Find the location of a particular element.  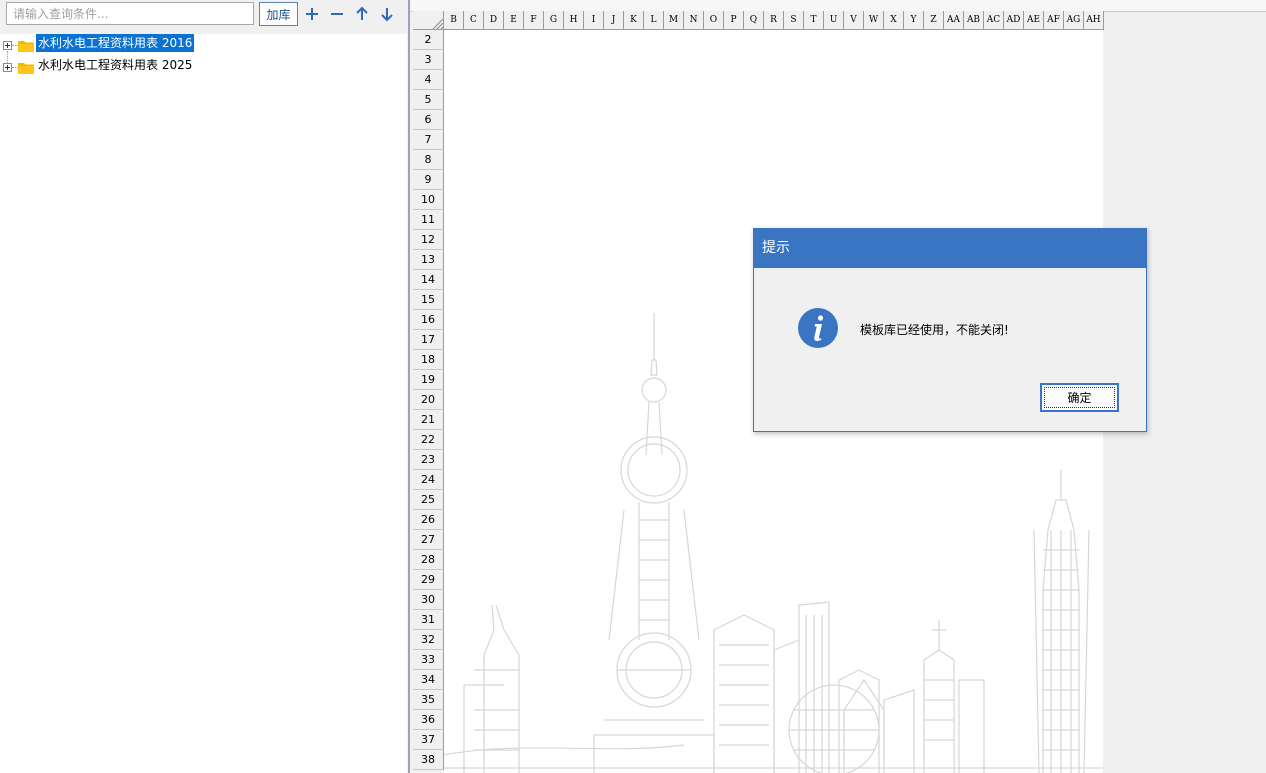

column-header: F is located at coordinates (534, 20).